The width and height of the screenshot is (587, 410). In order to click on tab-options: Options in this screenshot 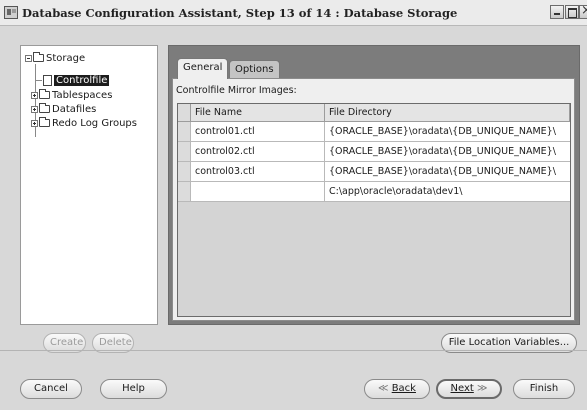, I will do `click(254, 69)`.